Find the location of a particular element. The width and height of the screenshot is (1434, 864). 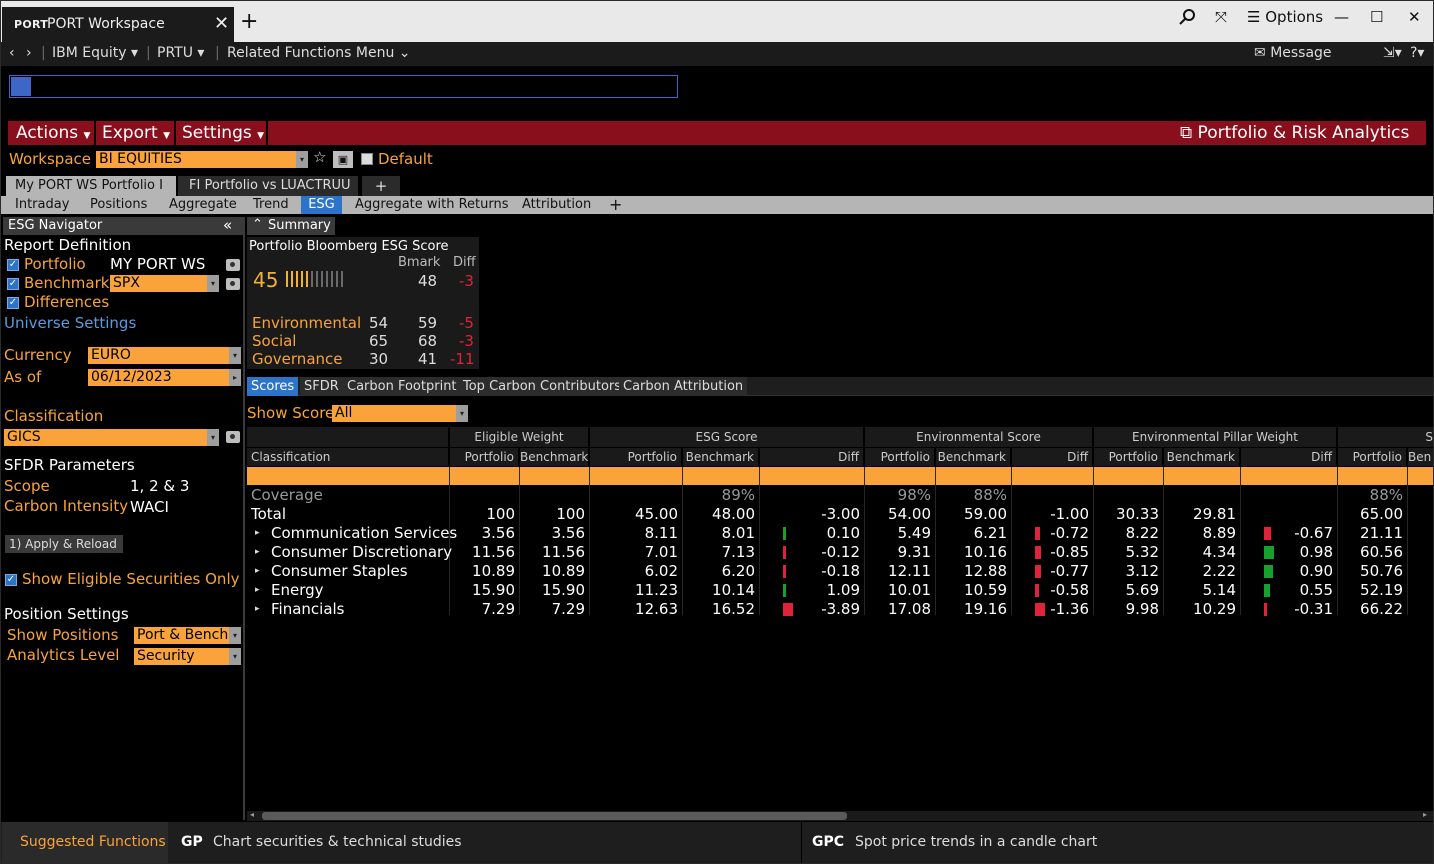

app-title-link: ⧉ Portfolio & Risk Analytics is located at coordinates (1294, 133).